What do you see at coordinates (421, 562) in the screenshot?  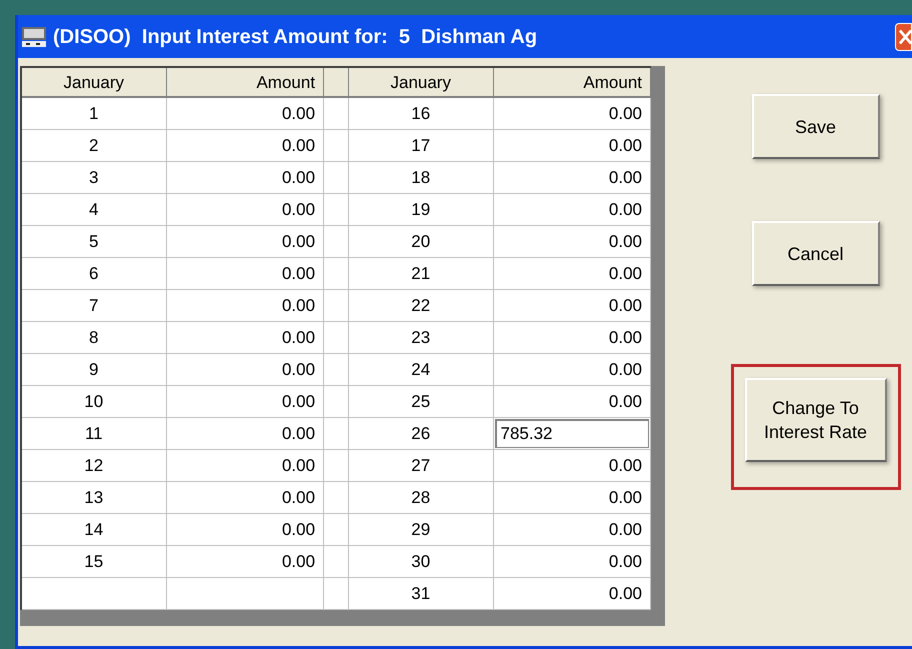 I see `table-cell: 30` at bounding box center [421, 562].